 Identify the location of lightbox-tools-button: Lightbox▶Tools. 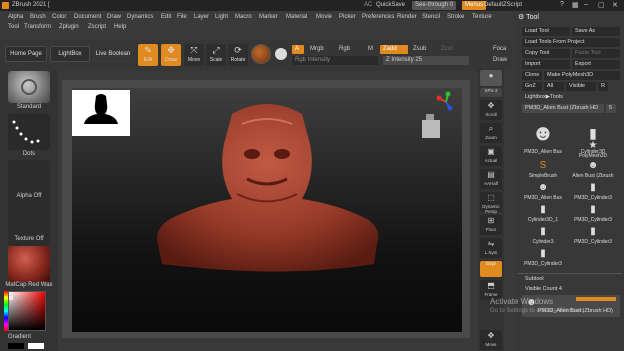
(544, 97).